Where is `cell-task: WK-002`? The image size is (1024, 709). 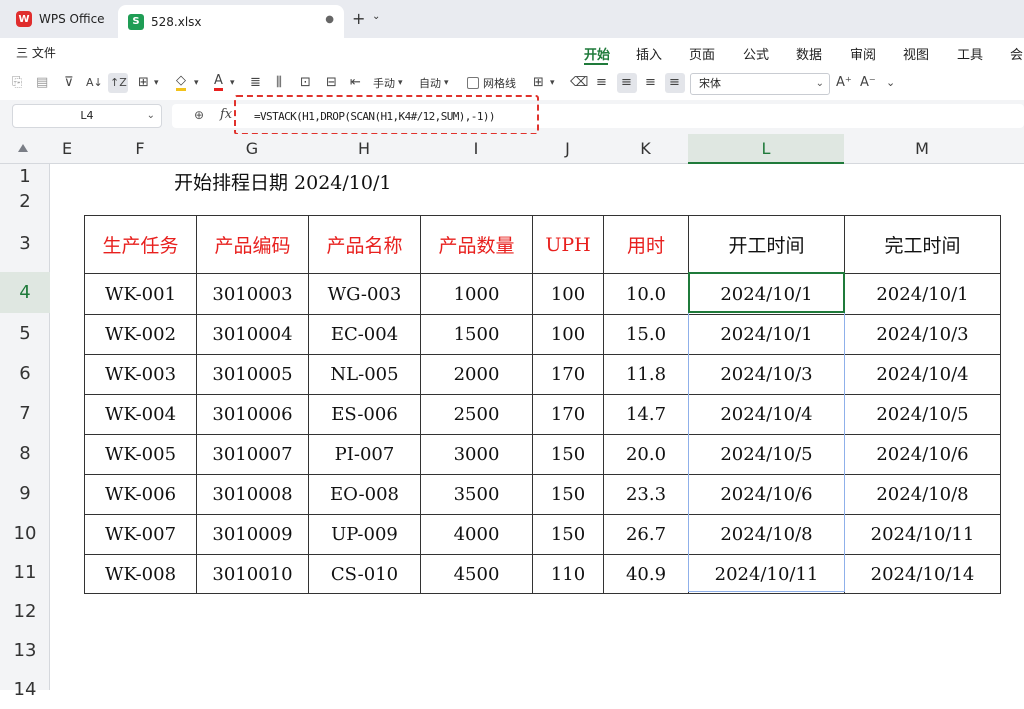
cell-task: WK-002 is located at coordinates (140, 334).